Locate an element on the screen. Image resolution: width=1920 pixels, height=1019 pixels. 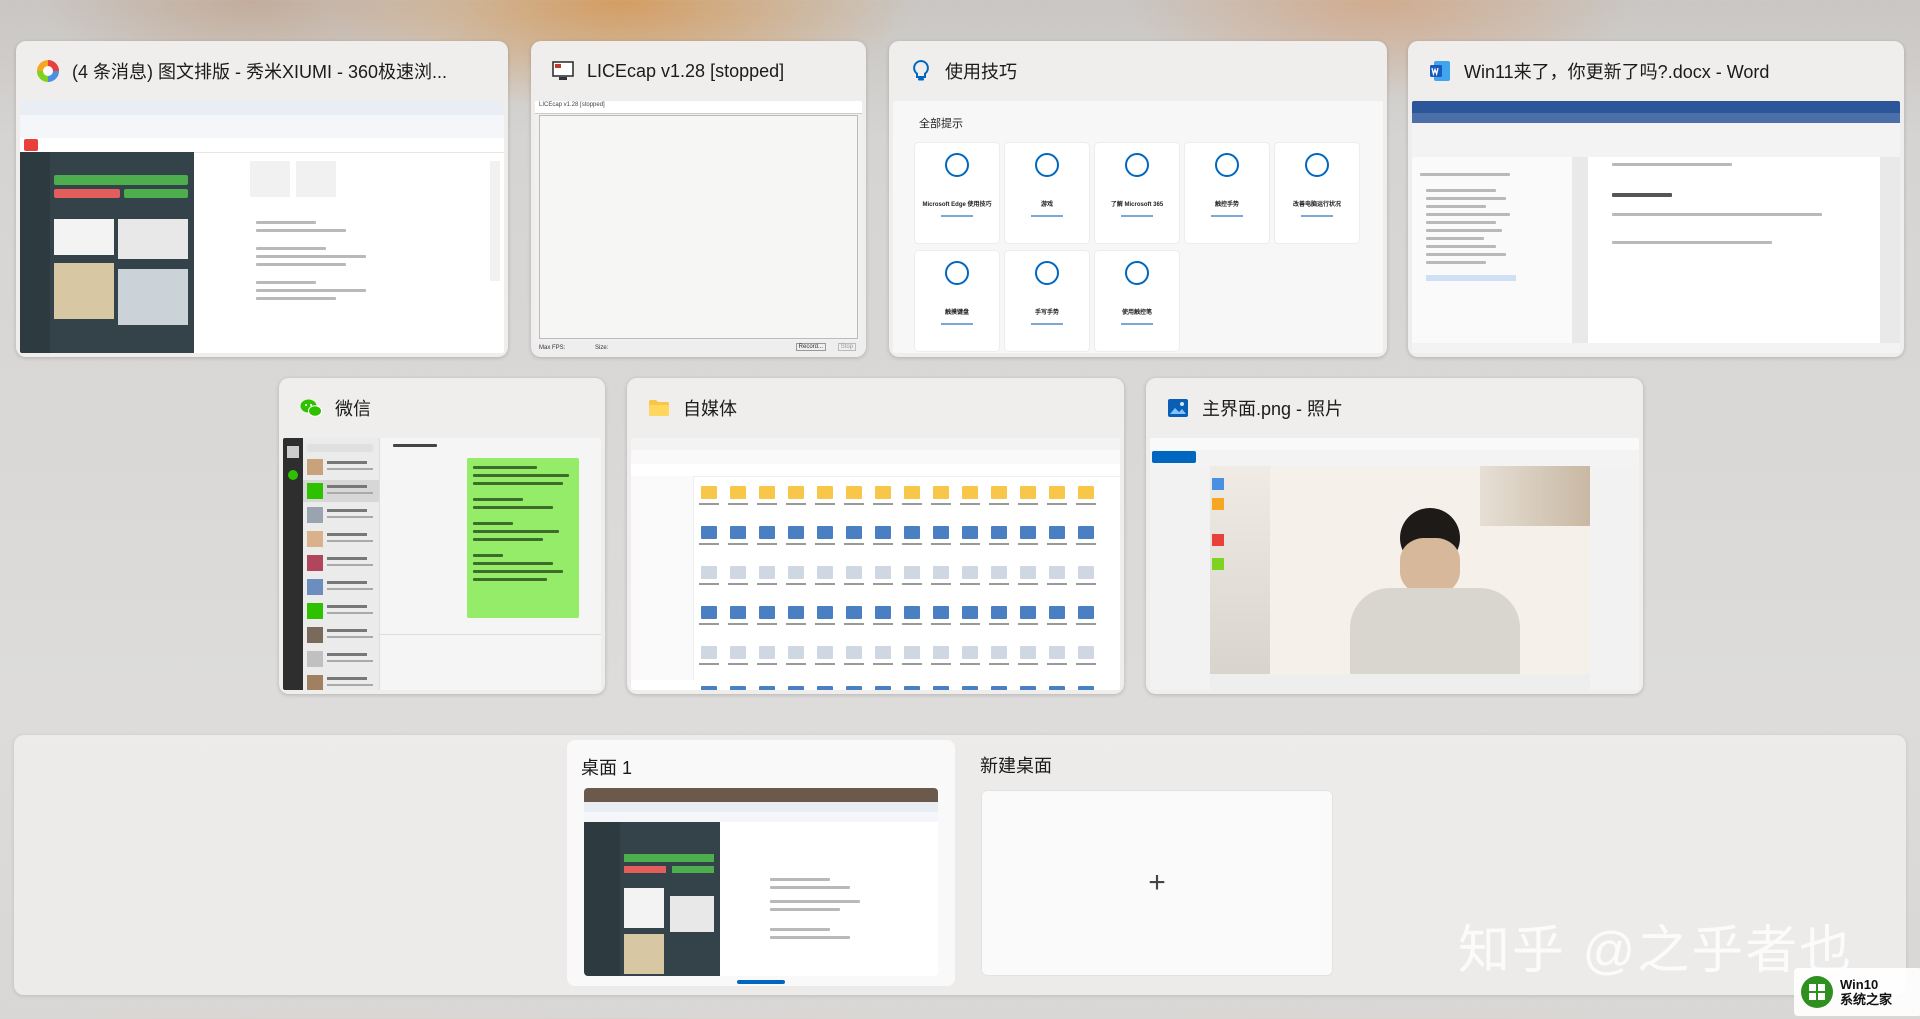
tip-card: Microsoft Edge 使用技巧 is located at coordinates (957, 193).